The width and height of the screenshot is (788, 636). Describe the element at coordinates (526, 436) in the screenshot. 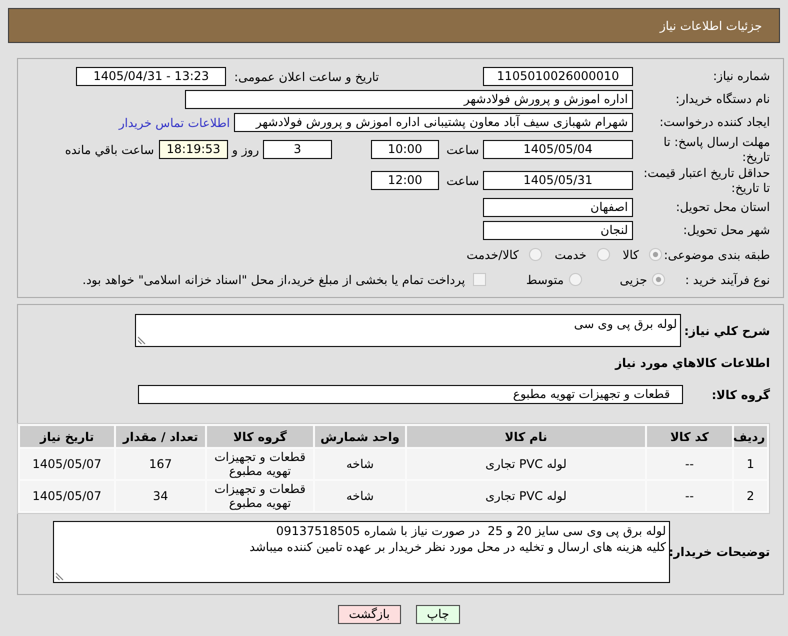

I see `table-header-cell: نام کالا` at that location.